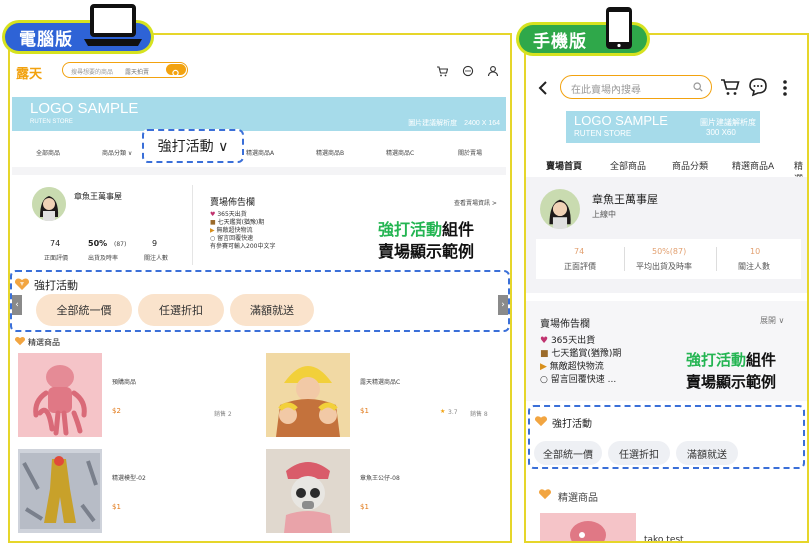 This screenshot has width=812, height=546. I want to click on tab-categories: 商品分類, so click(690, 165).